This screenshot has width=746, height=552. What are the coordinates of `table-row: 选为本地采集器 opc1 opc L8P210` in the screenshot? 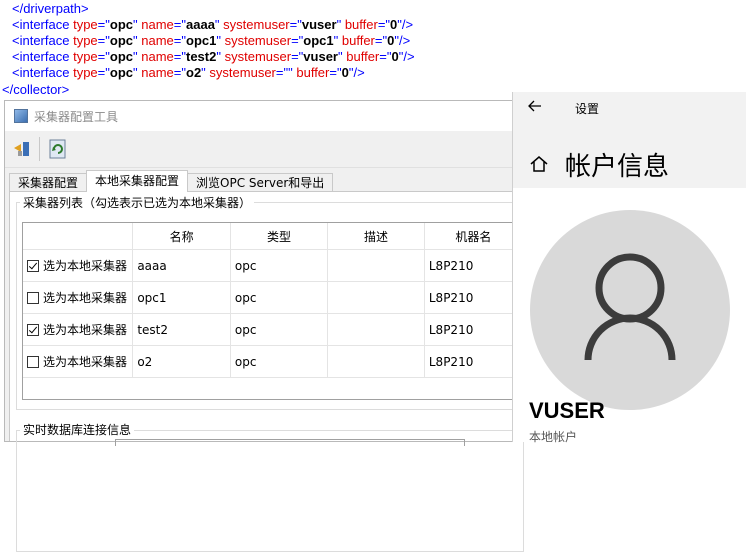 It's located at (273, 297).